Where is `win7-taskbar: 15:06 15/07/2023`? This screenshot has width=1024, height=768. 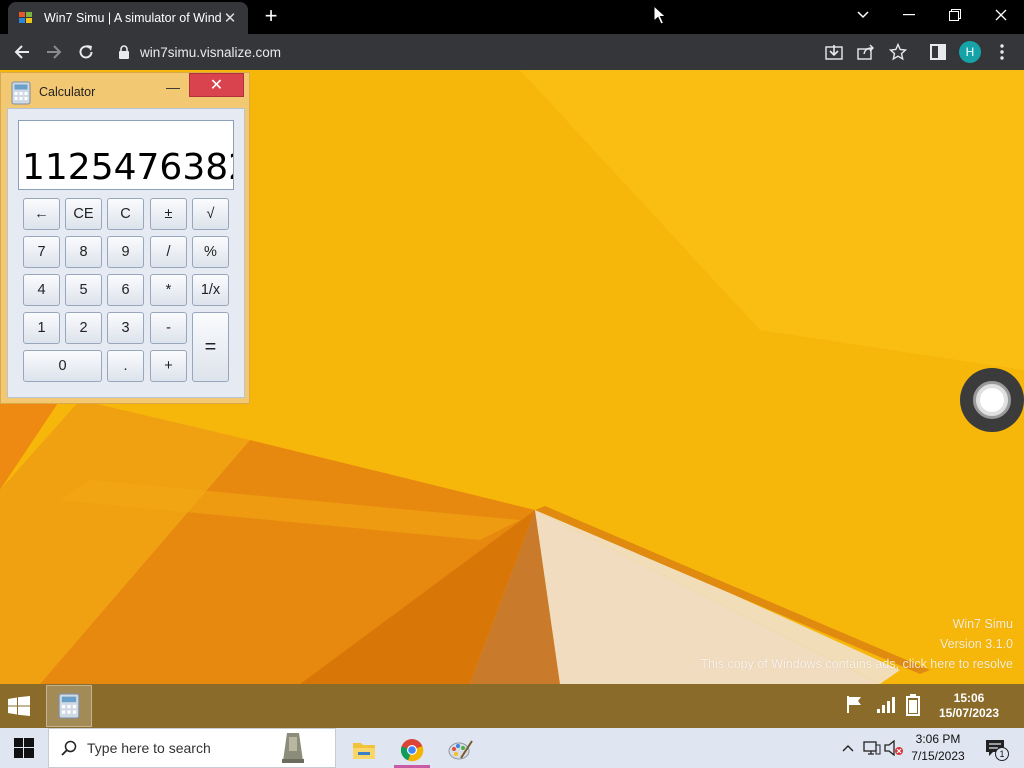
win7-taskbar: 15:06 15/07/2023 is located at coordinates (512, 706).